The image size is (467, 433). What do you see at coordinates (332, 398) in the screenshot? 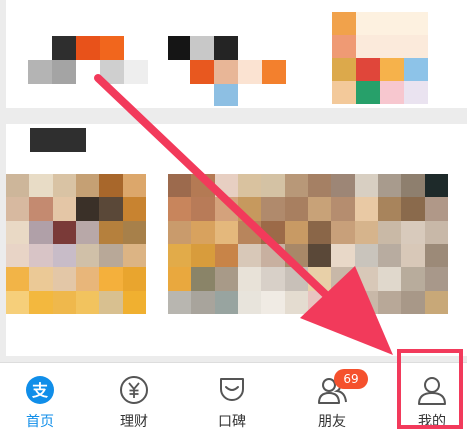
I see `tab-friends: 69 朋友` at bounding box center [332, 398].